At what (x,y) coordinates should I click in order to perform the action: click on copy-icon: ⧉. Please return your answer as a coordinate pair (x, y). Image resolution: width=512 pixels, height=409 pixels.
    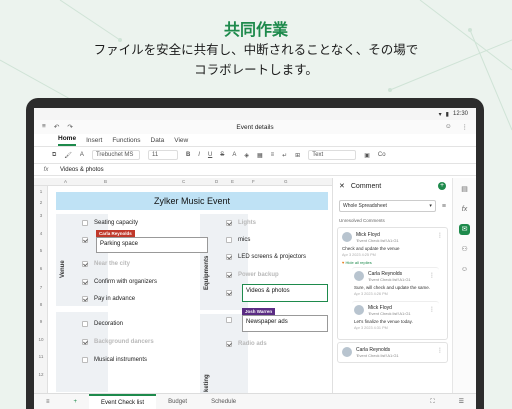
    Looking at the image, I should click on (54, 155).